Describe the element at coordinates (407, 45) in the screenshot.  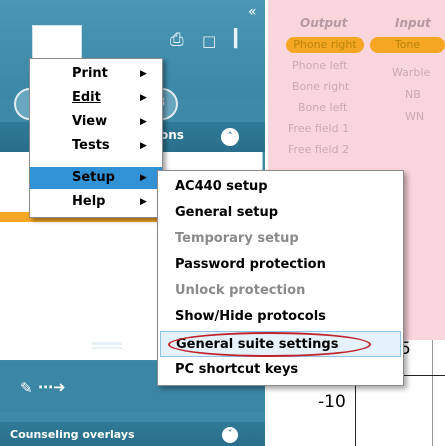
I see `input-selected-pill: Tone` at that location.